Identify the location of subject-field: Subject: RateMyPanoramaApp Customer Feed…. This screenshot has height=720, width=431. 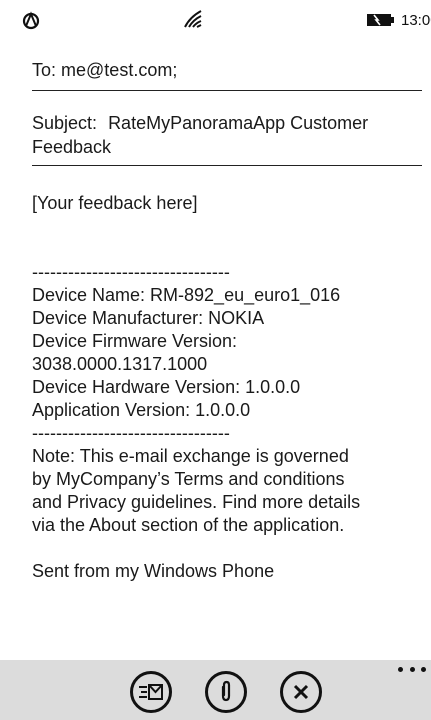
(227, 138).